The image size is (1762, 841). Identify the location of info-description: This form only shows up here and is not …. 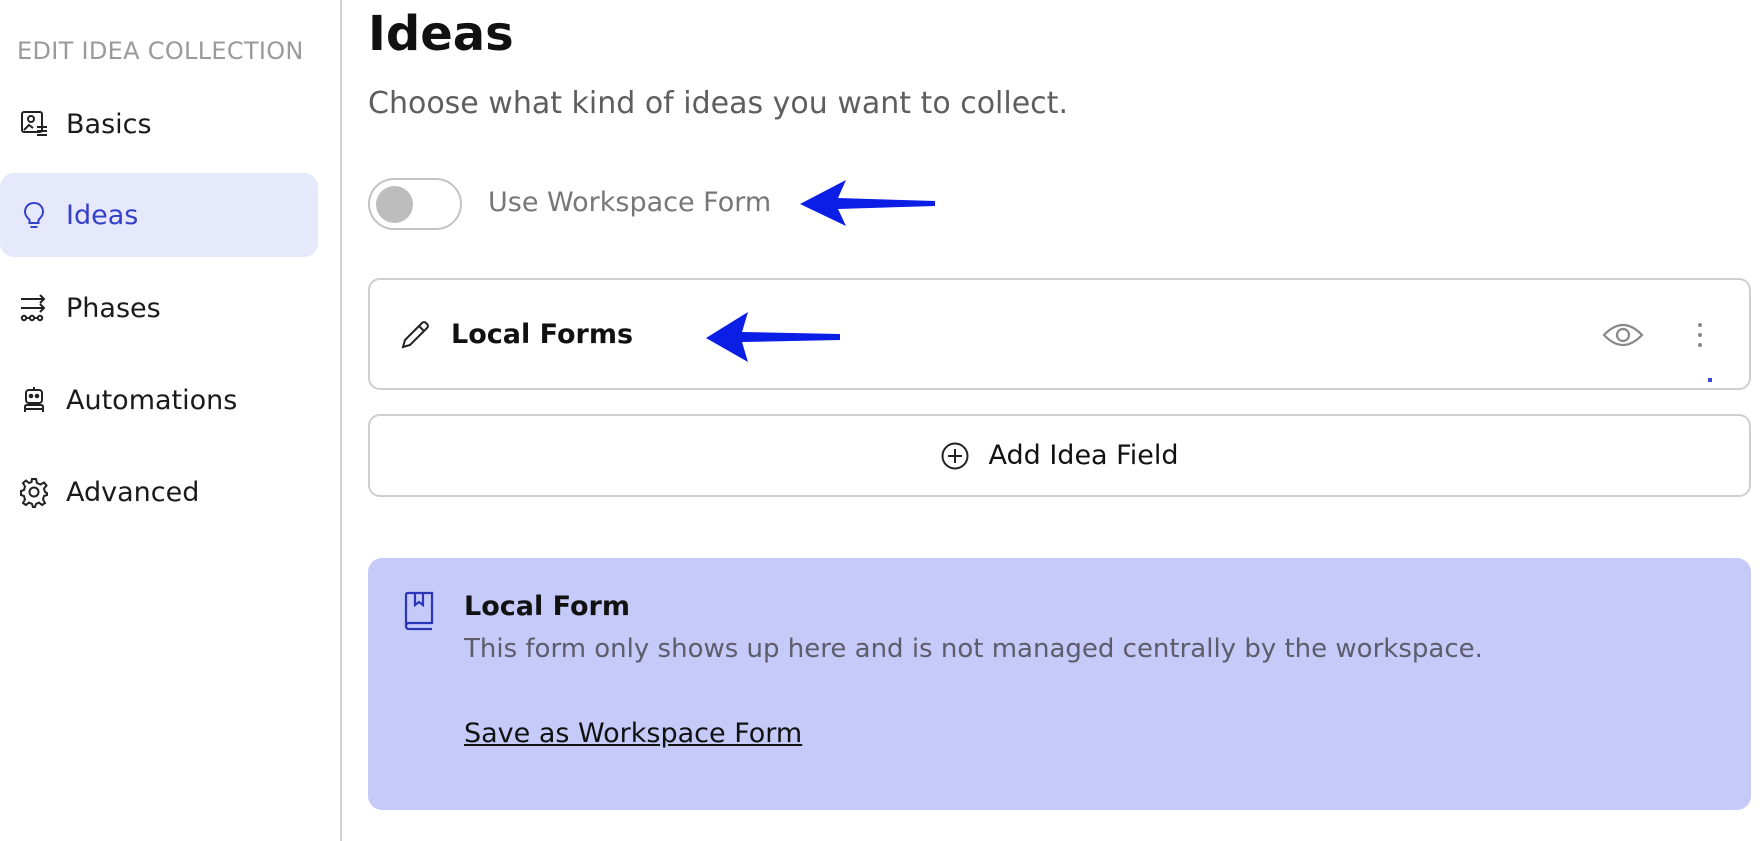
(973, 649).